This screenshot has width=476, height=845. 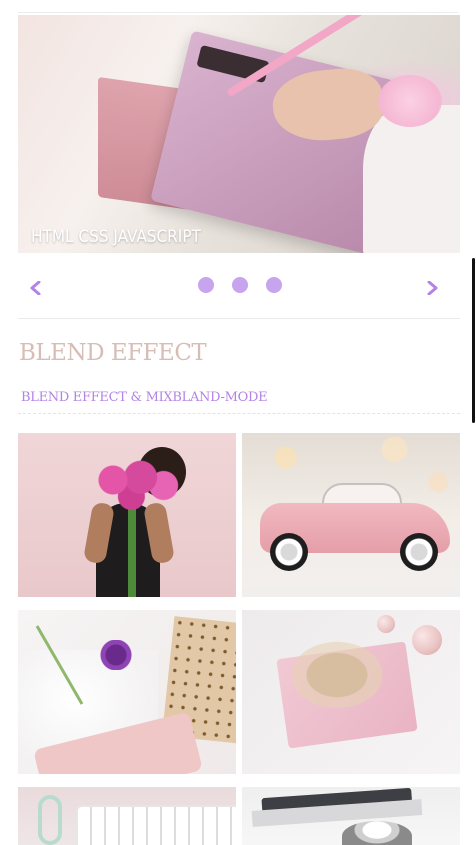 I want to click on slider-dots, so click(x=240, y=285).